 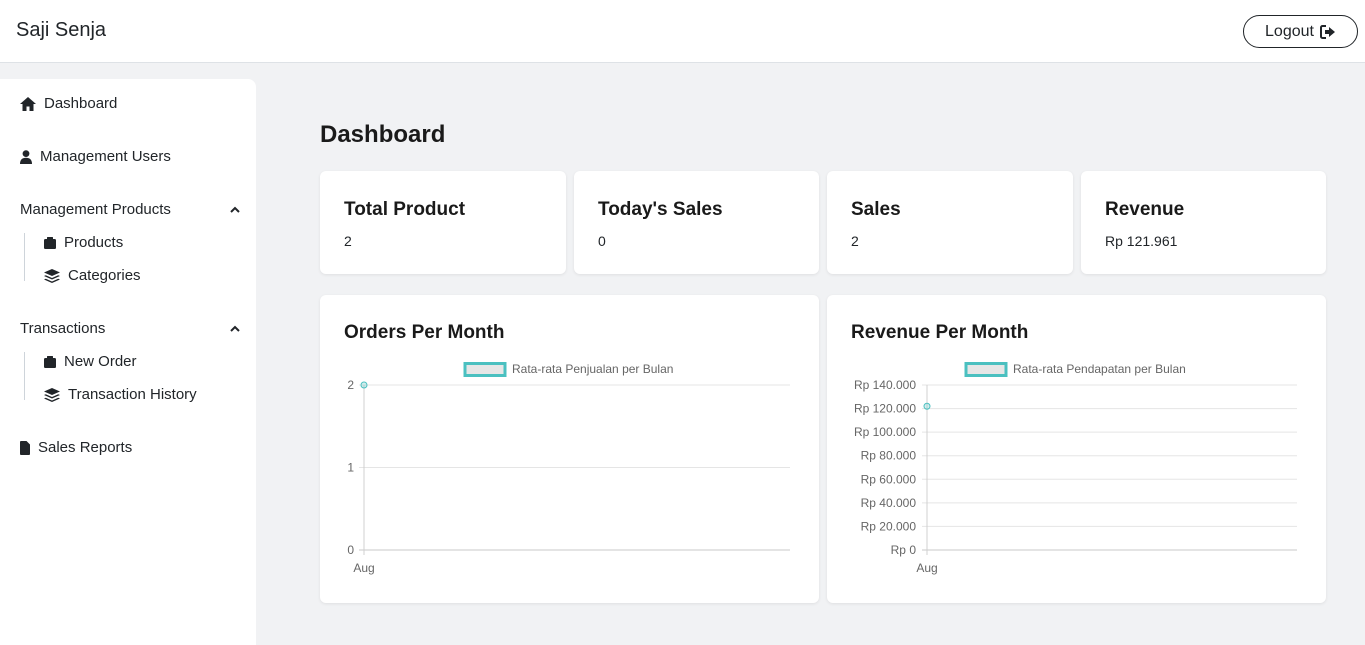 What do you see at coordinates (405, 209) in the screenshot?
I see `stat-title: Total Product` at bounding box center [405, 209].